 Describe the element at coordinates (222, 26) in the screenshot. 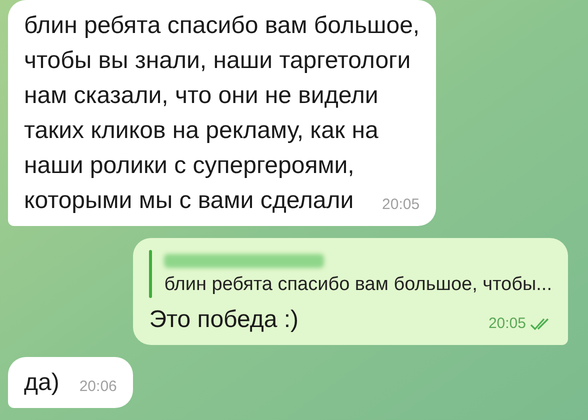

I see `message-text: блин ребята спасибо вам большое,` at that location.